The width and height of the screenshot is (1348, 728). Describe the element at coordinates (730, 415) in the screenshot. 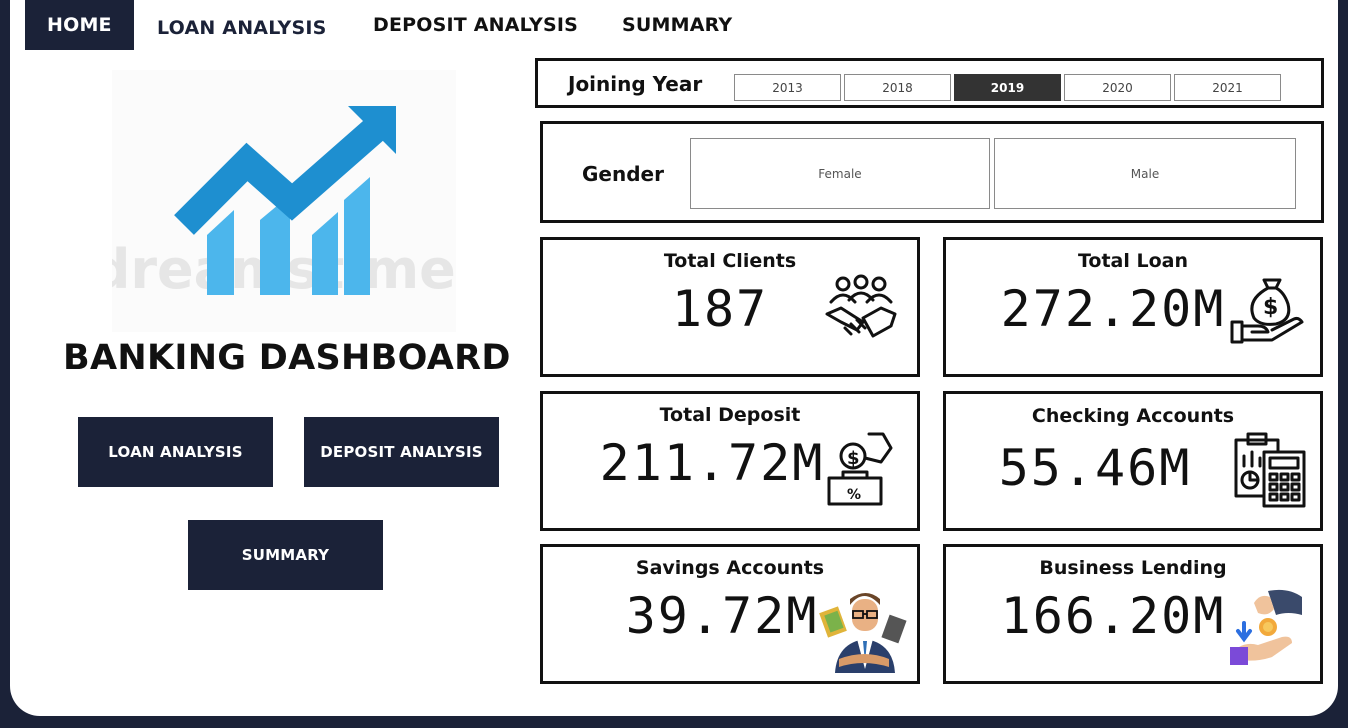

I see `card-title: Total Deposit` at that location.